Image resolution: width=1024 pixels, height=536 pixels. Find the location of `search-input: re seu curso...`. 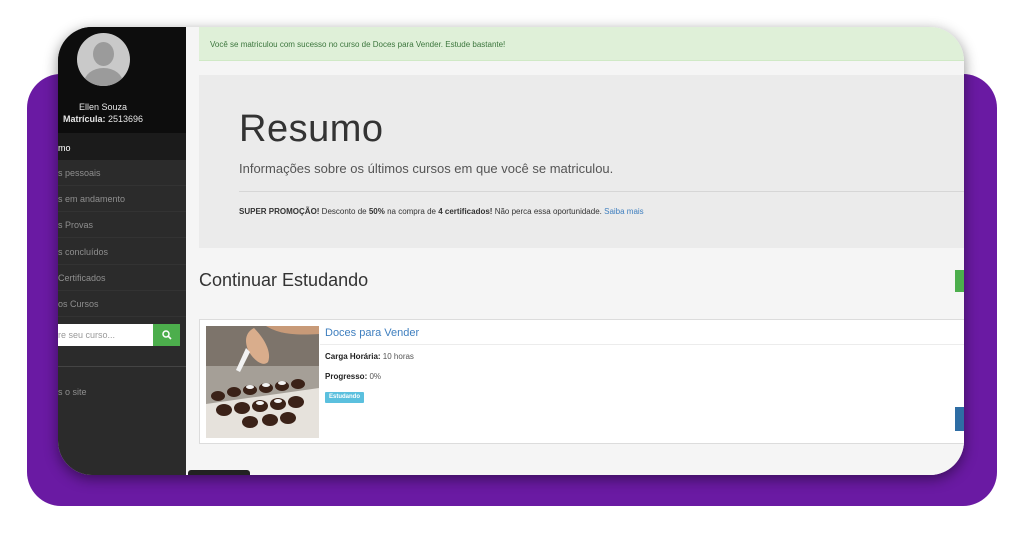

search-input: re seu curso... is located at coordinates (105, 335).